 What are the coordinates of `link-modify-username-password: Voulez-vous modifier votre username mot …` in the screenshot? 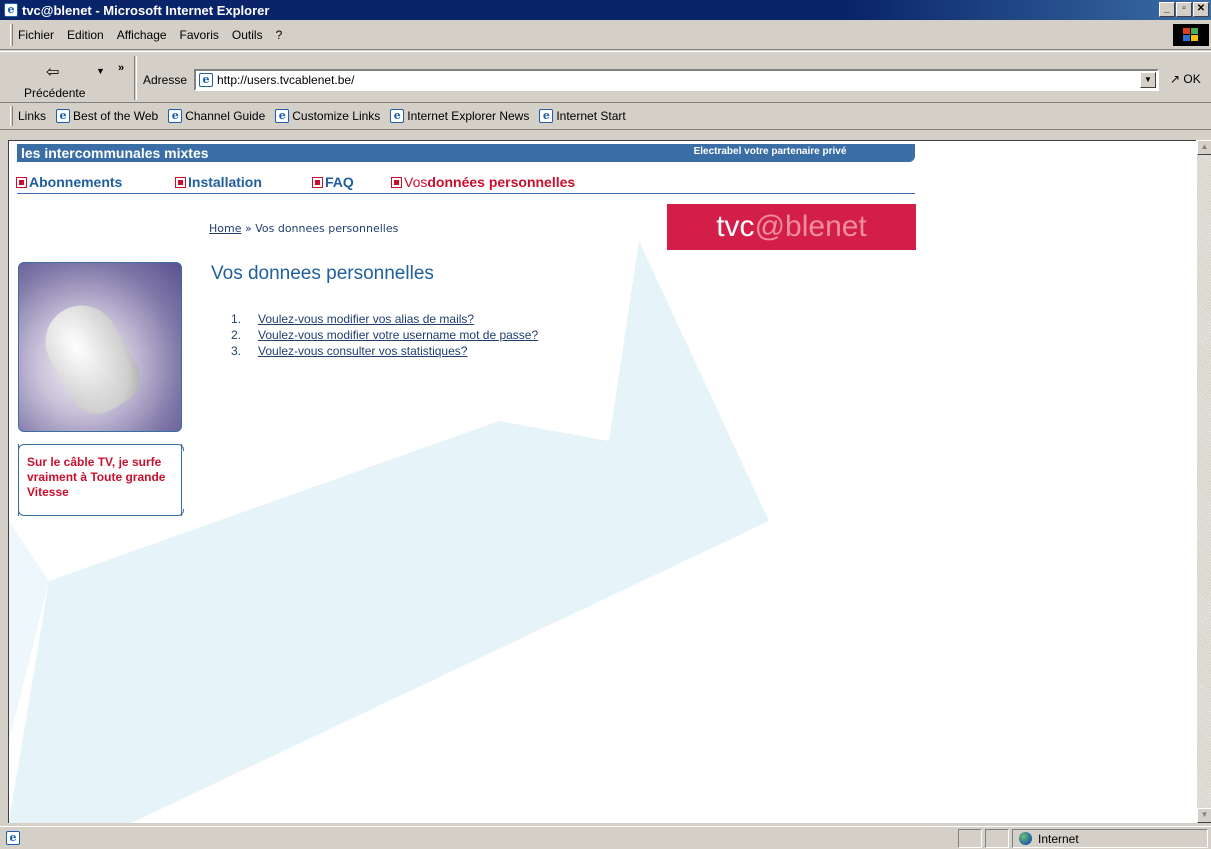 It's located at (398, 336).